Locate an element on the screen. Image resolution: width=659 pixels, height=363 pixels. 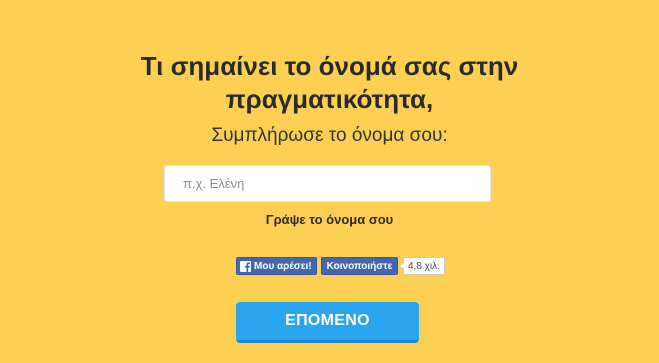
name-hint: Γράψε το όνομα σου is located at coordinates (329, 219).